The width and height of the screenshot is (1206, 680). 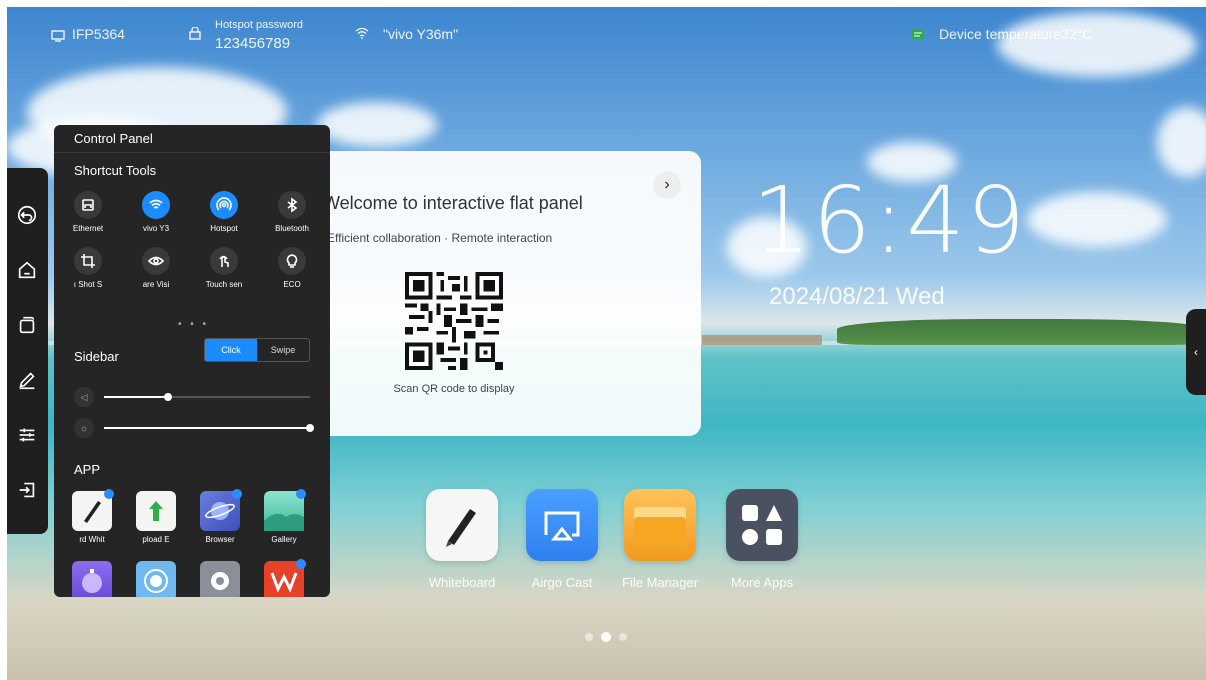 I want to click on card-next-button: ›, so click(x=667, y=185).